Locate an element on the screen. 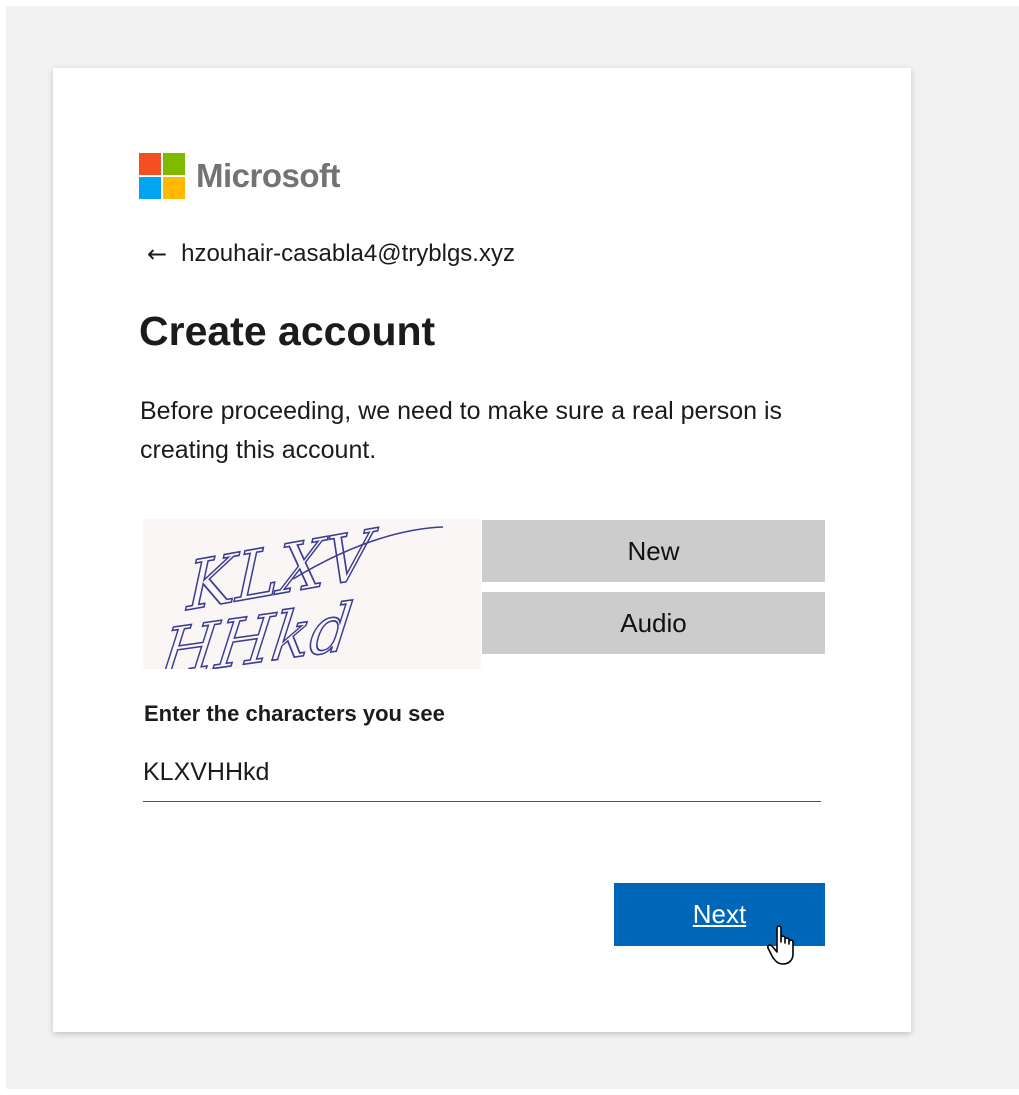  hand-pointer-icon is located at coordinates (784, 948).